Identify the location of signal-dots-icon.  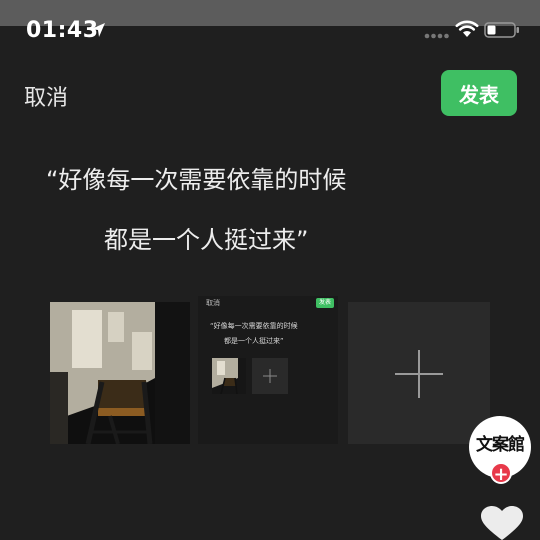
(436, 36).